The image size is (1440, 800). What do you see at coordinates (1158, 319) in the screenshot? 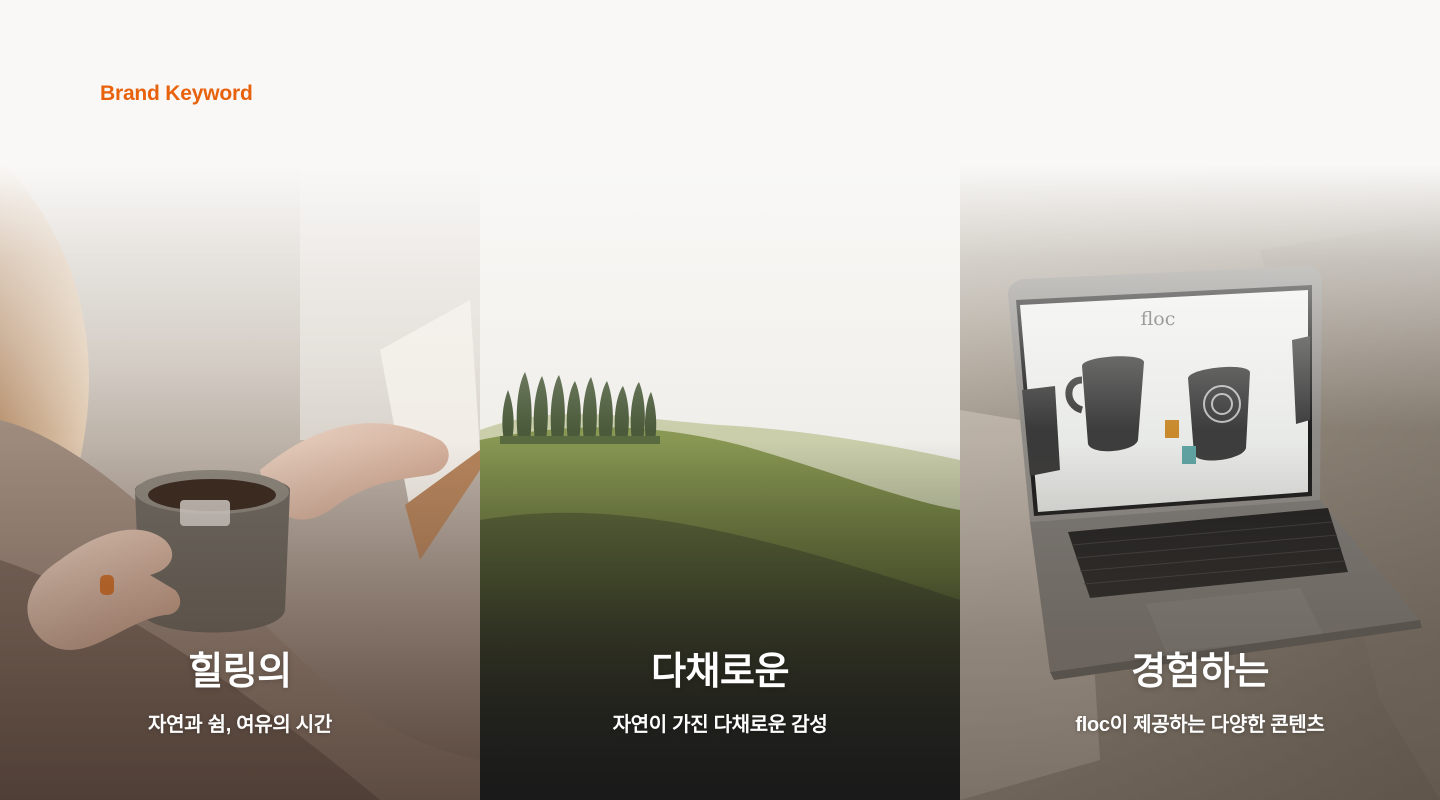
I see `screen-logo: floc` at bounding box center [1158, 319].